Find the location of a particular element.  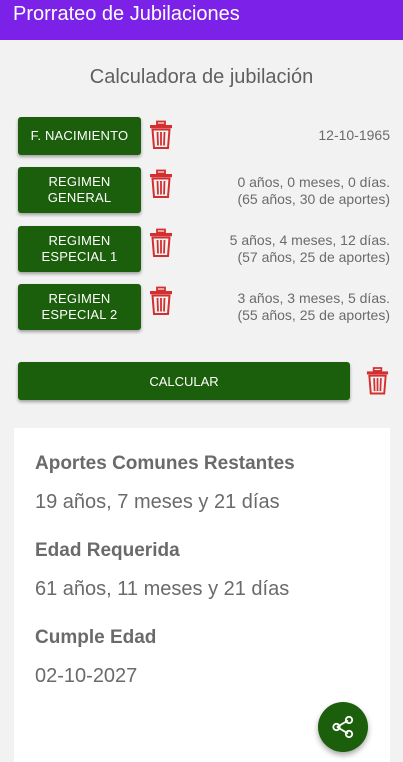

clear-all-trash-icon is located at coordinates (377, 381).